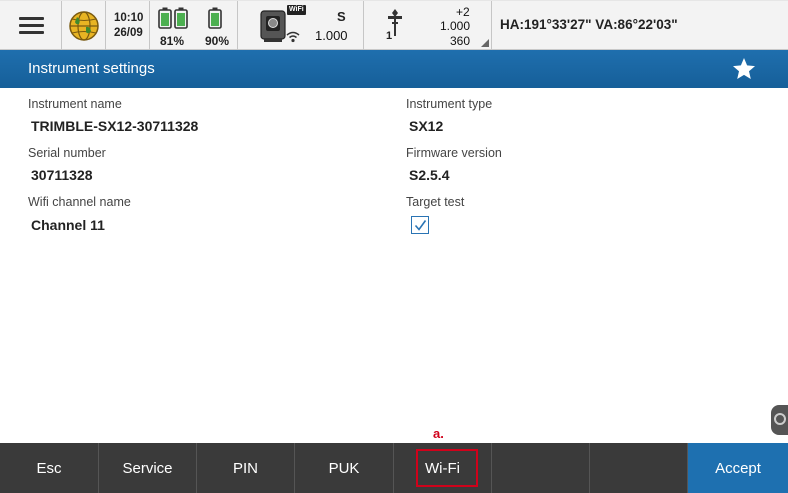  Describe the element at coordinates (454, 153) in the screenshot. I see `firmware-version-label: Firmware version` at that location.